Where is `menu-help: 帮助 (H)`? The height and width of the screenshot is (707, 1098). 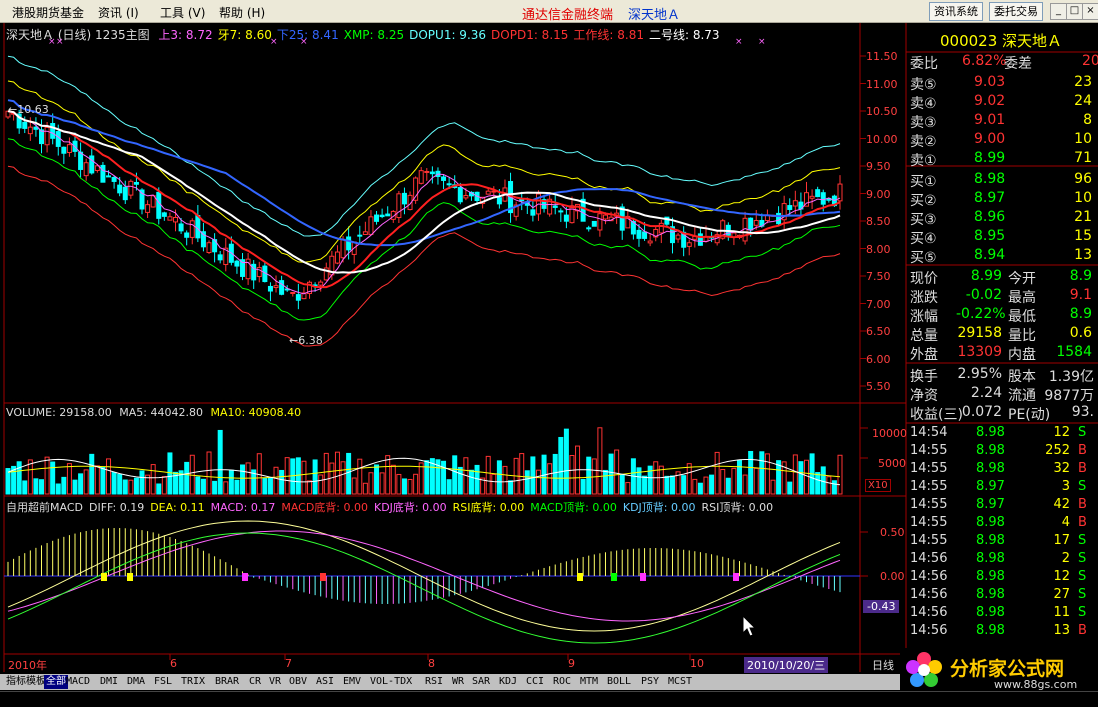 menu-help: 帮助 (H) is located at coordinates (242, 12).